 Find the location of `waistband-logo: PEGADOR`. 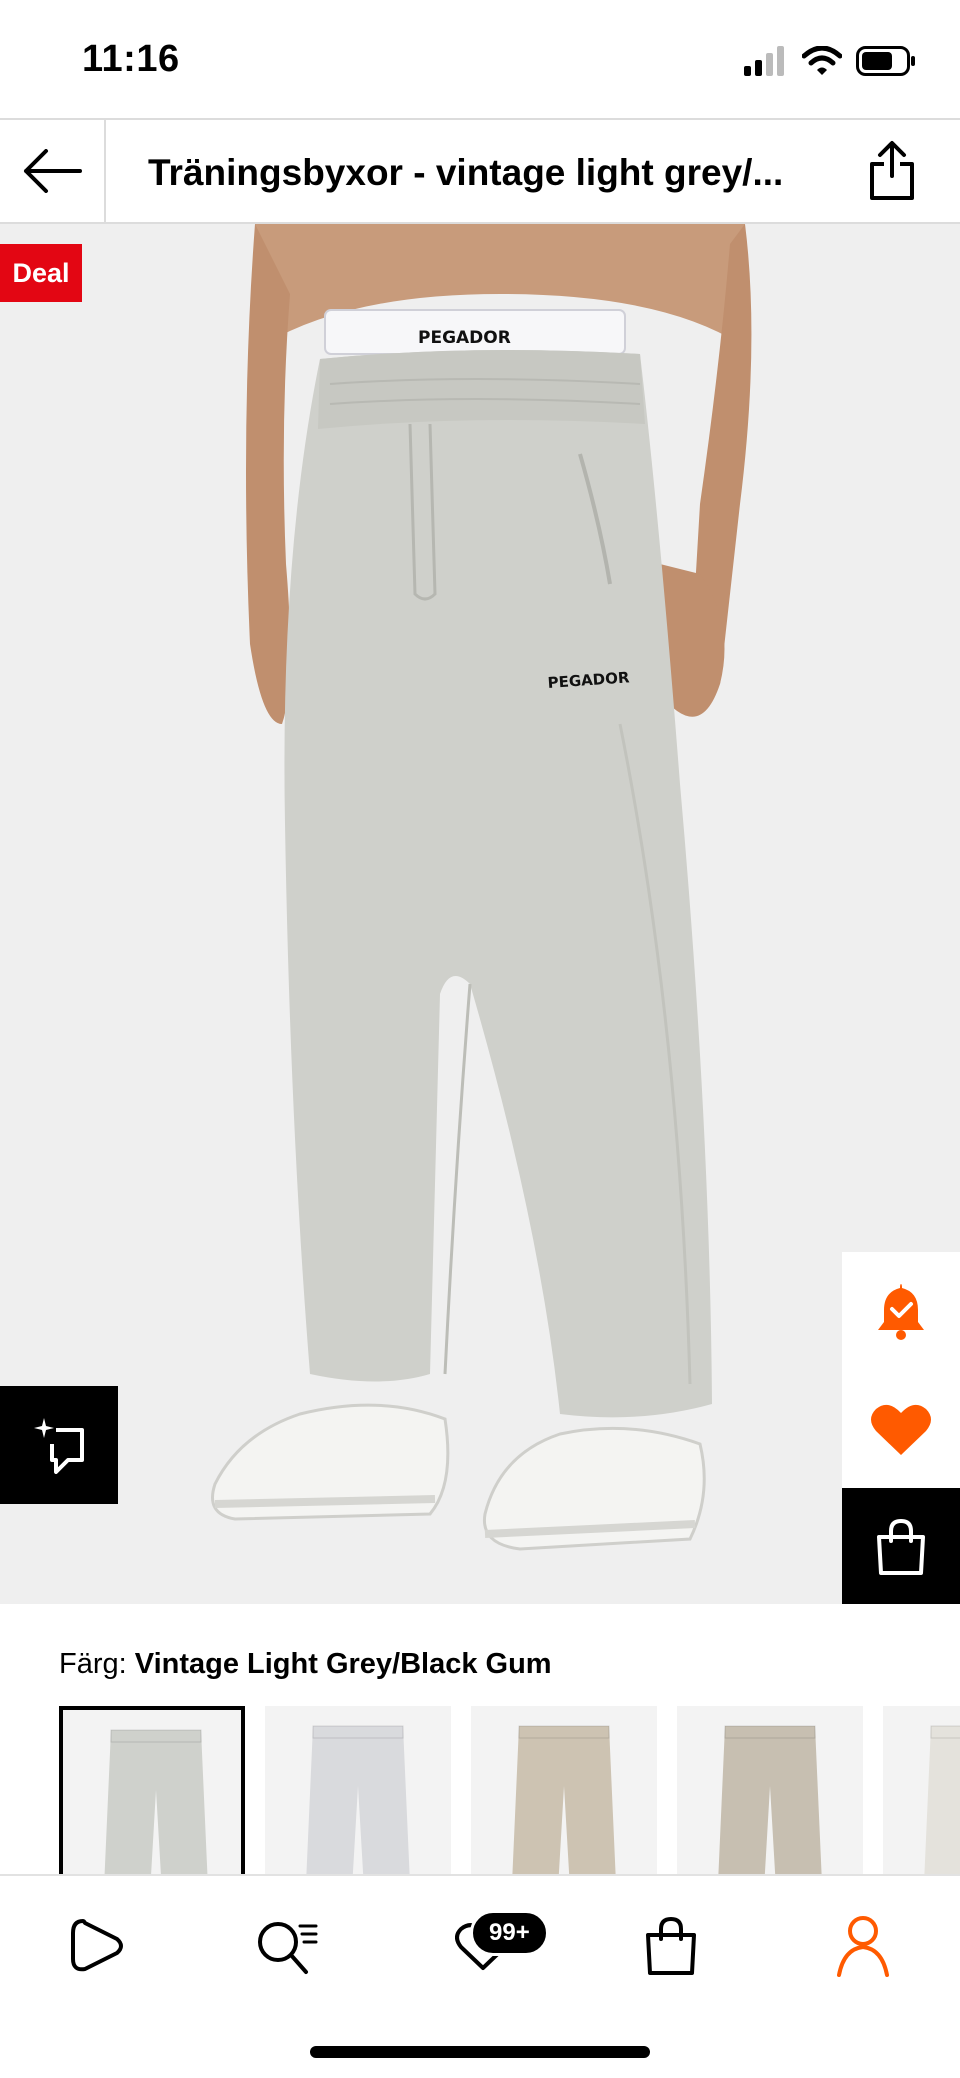

waistband-logo: PEGADOR is located at coordinates (464, 338).